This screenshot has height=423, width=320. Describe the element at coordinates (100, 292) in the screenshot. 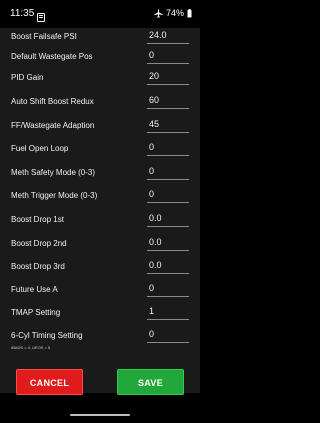

I see `setting-row-future-use-a: Future Use A 0` at that location.